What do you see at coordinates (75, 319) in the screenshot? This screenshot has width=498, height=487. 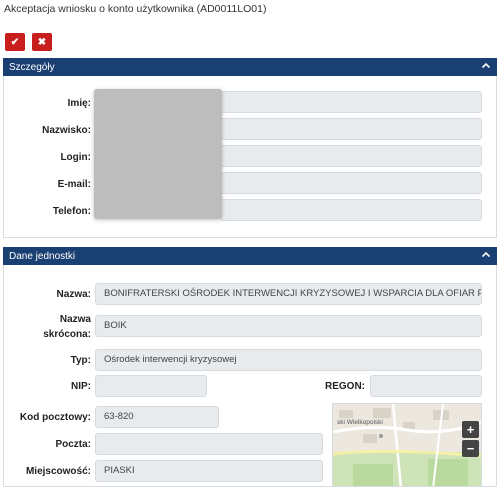 I see `skrot-label-line1: Nazwa` at bounding box center [75, 319].